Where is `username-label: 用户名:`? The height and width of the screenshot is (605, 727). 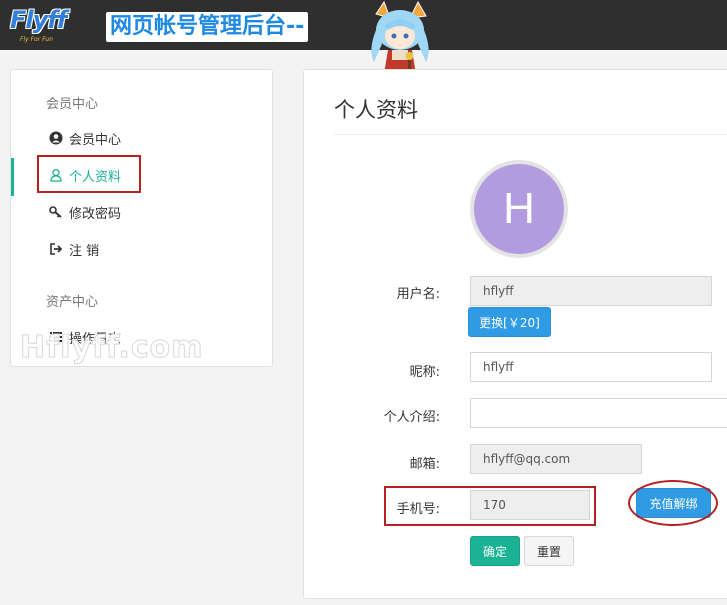 username-label: 用户名: is located at coordinates (418, 294).